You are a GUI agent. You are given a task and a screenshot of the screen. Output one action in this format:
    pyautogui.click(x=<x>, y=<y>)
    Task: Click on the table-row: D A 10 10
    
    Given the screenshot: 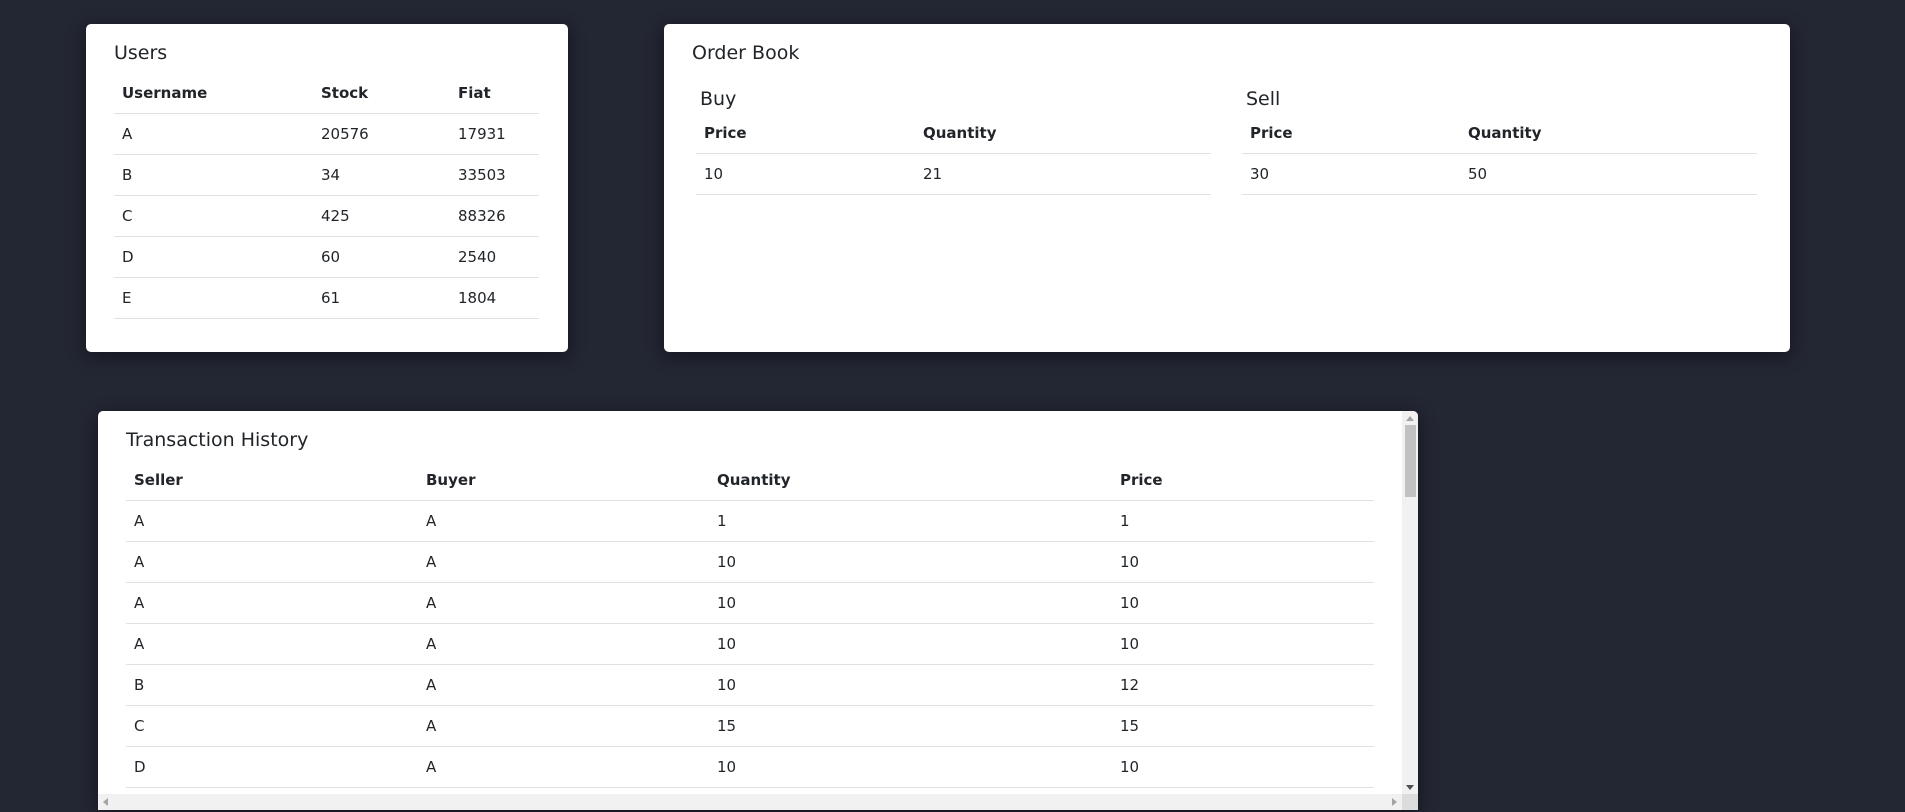 What is the action you would take?
    pyautogui.click(x=750, y=767)
    